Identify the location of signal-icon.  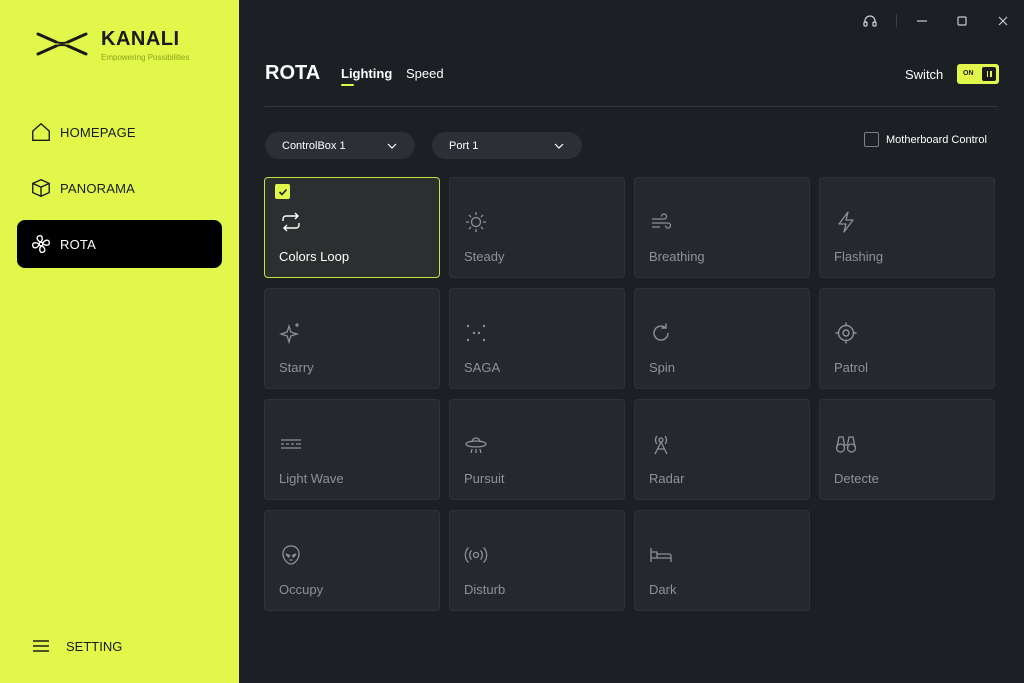
(476, 555).